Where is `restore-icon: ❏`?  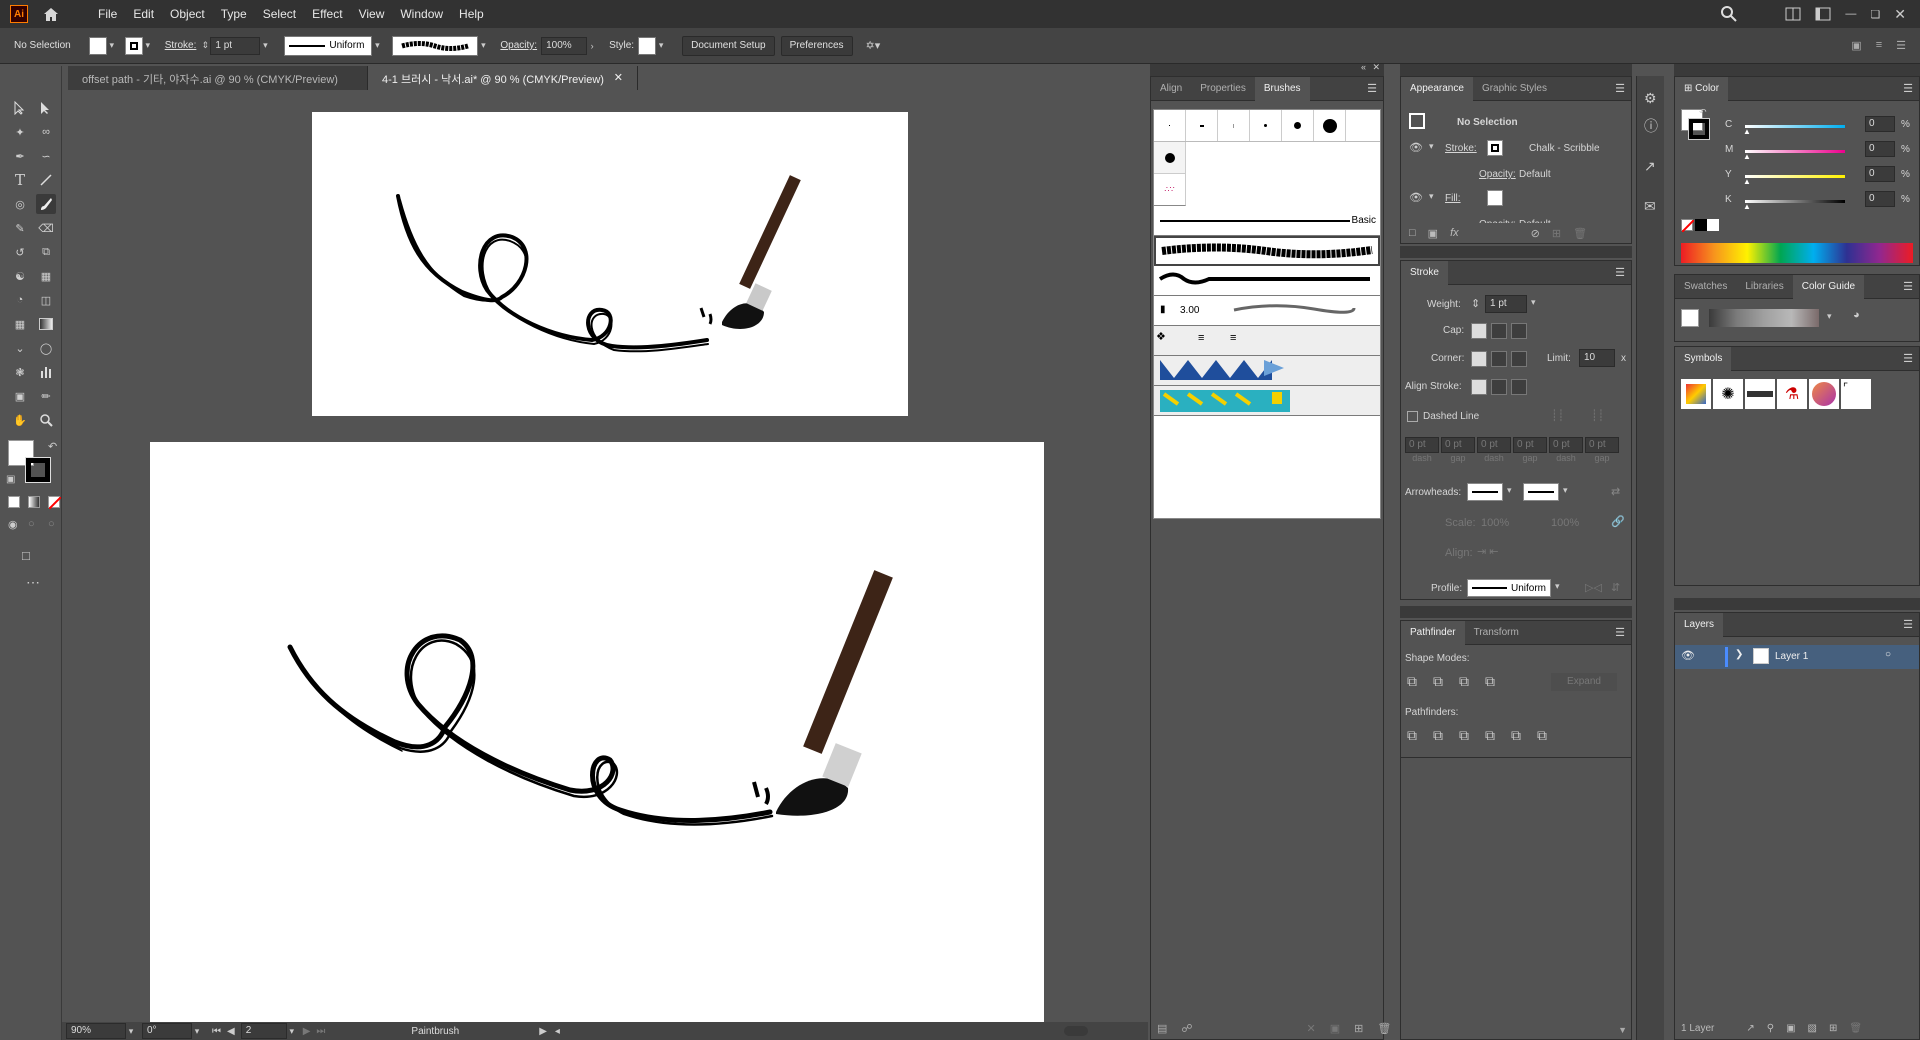 restore-icon: ❏ is located at coordinates (1875, 14).